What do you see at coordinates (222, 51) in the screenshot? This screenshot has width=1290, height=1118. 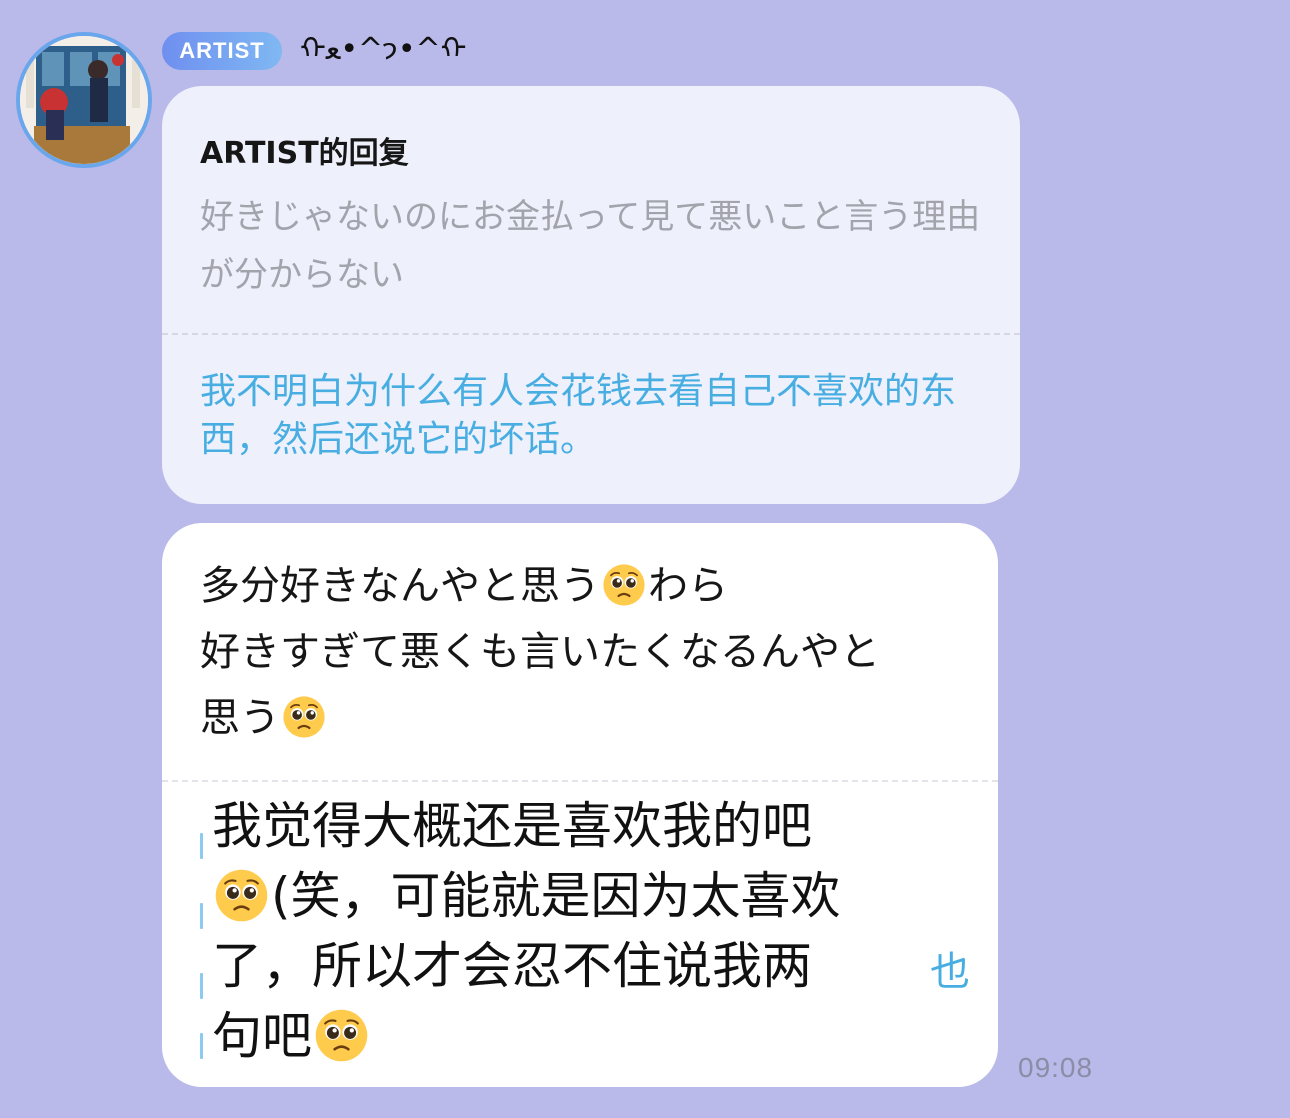 I see `artist-badge: ARTIST` at bounding box center [222, 51].